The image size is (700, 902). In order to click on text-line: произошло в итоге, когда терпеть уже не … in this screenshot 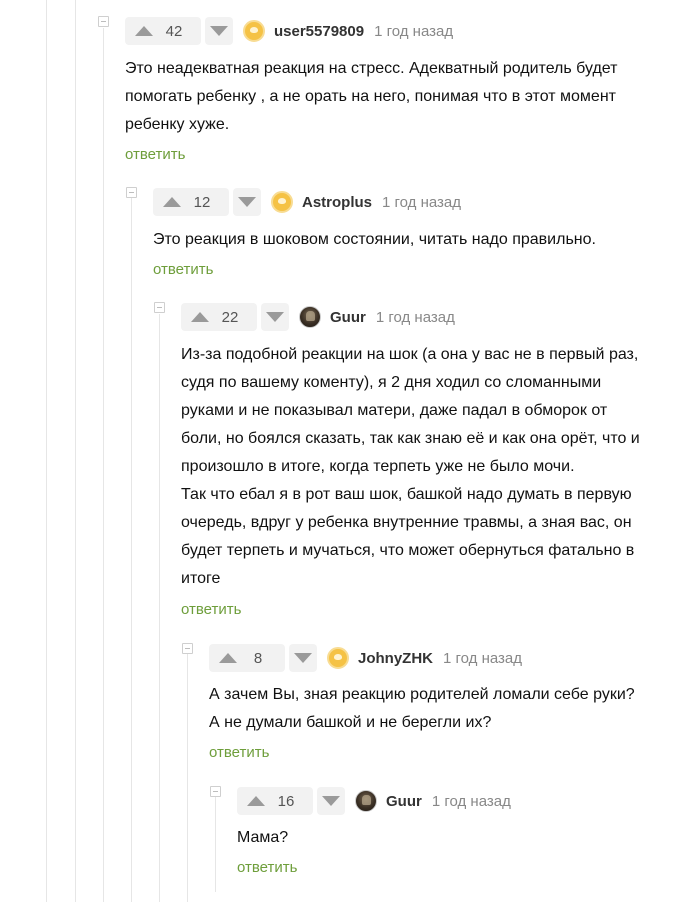, I will do `click(378, 466)`.